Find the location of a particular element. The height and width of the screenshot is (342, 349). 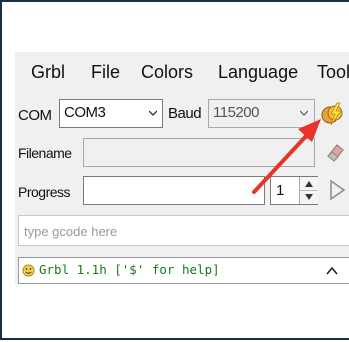

progress-bar is located at coordinates (174, 190).